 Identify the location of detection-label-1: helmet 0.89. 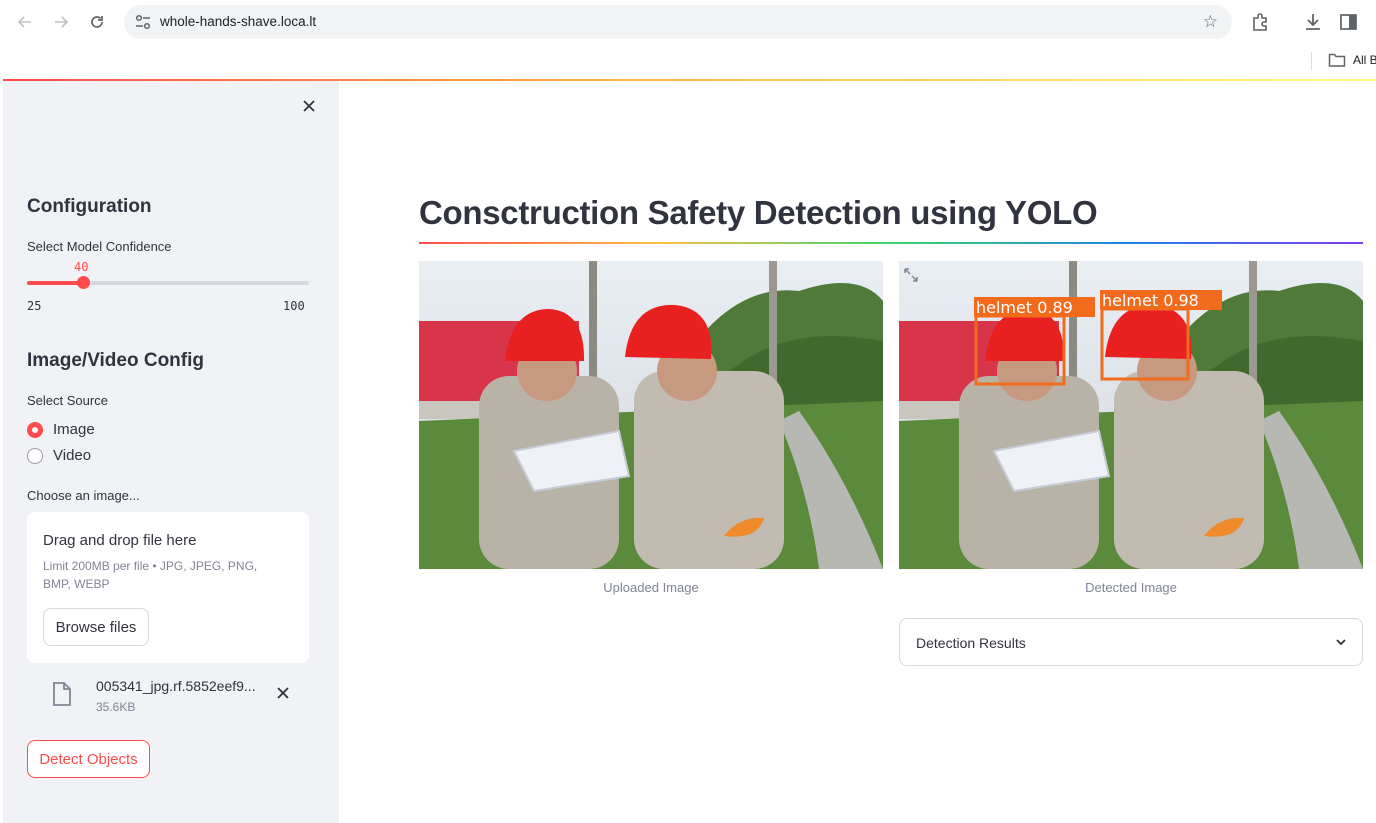
(1024, 307).